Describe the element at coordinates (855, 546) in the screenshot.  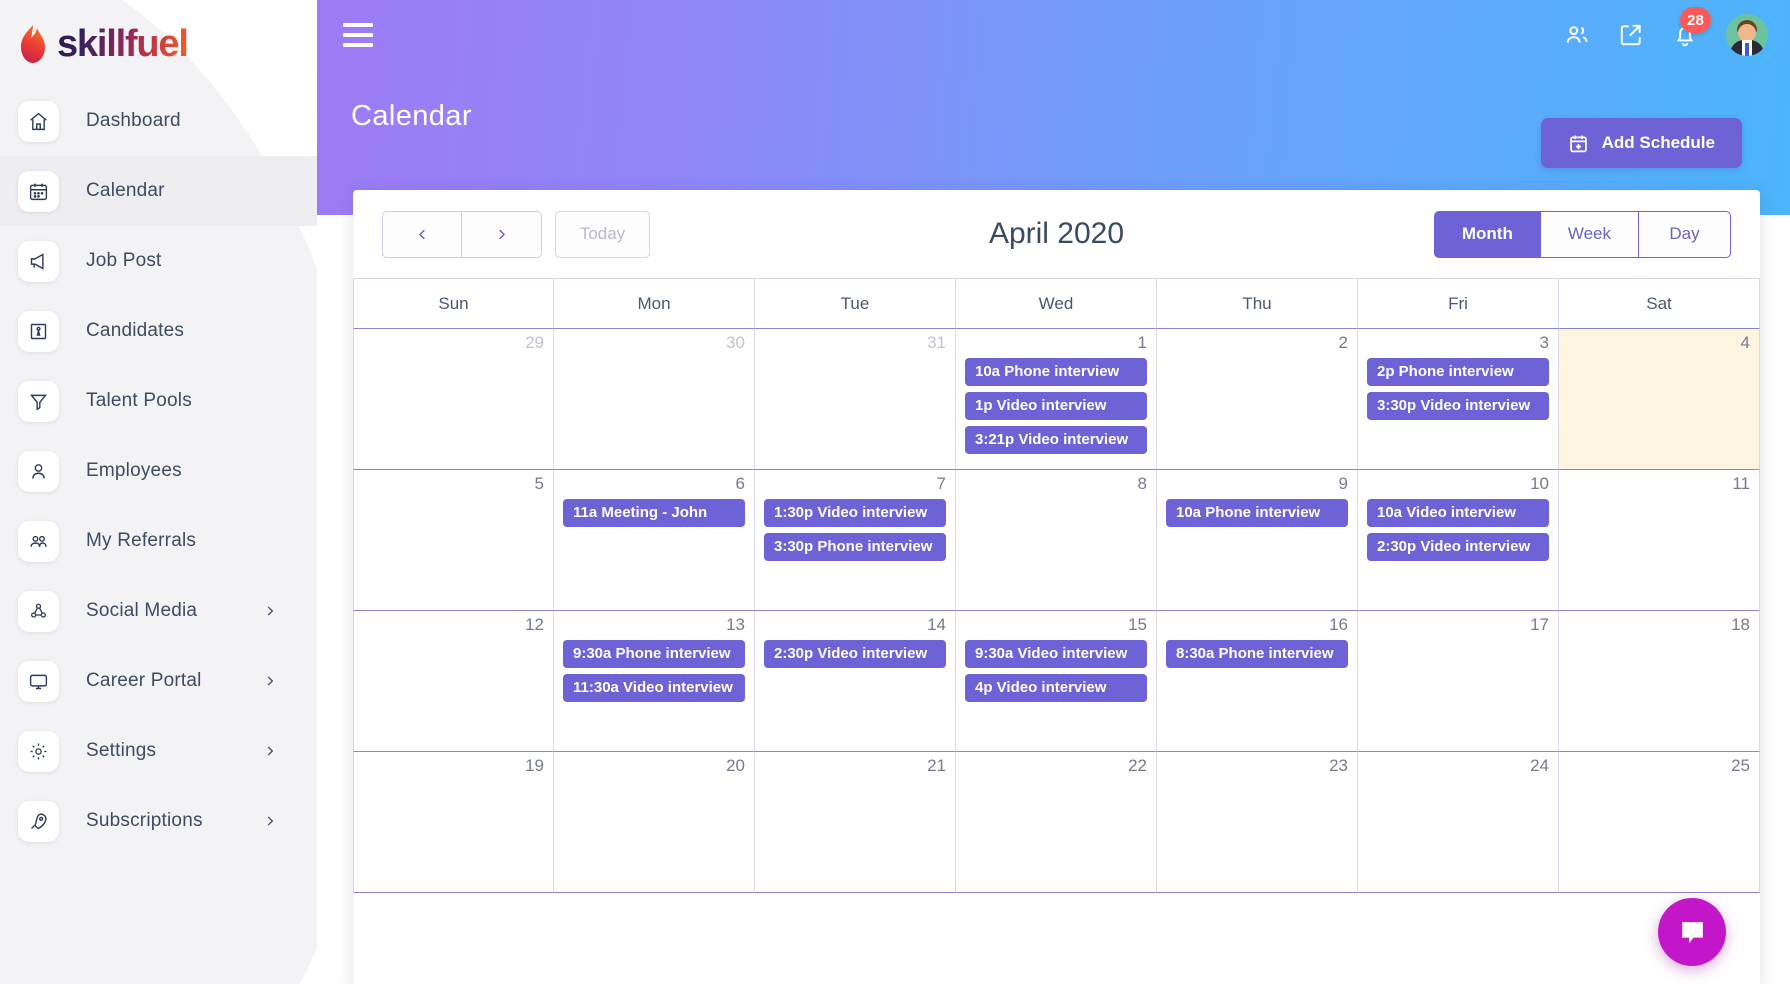
I see `calendar-event: 3:30p Phone interview` at that location.